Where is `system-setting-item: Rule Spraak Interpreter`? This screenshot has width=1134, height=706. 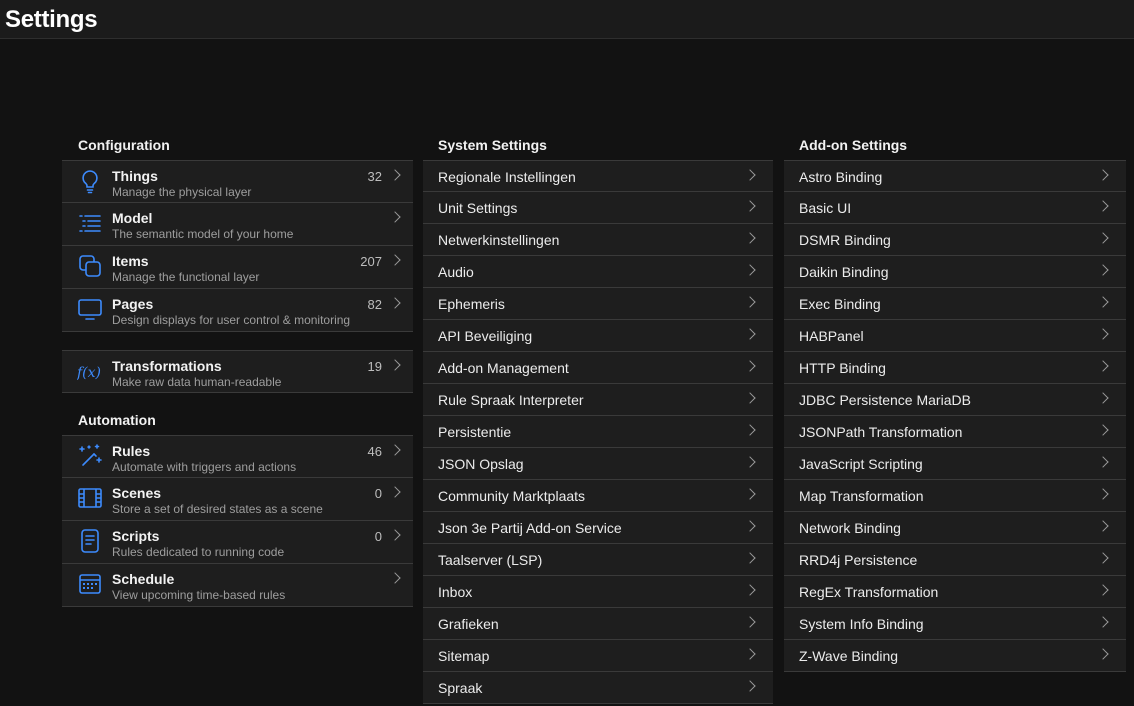
system-setting-item: Rule Spraak Interpreter is located at coordinates (598, 400).